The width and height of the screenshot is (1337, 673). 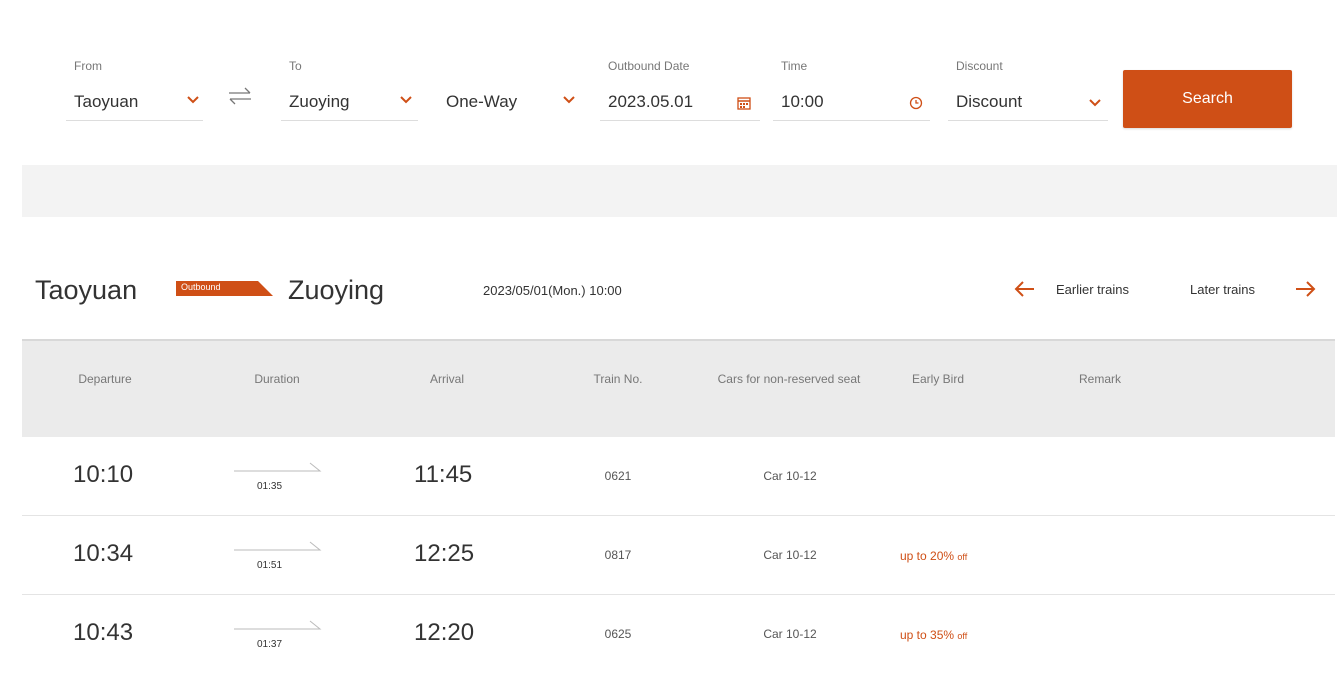 I want to click on time-input: 10:00, so click(x=851, y=102).